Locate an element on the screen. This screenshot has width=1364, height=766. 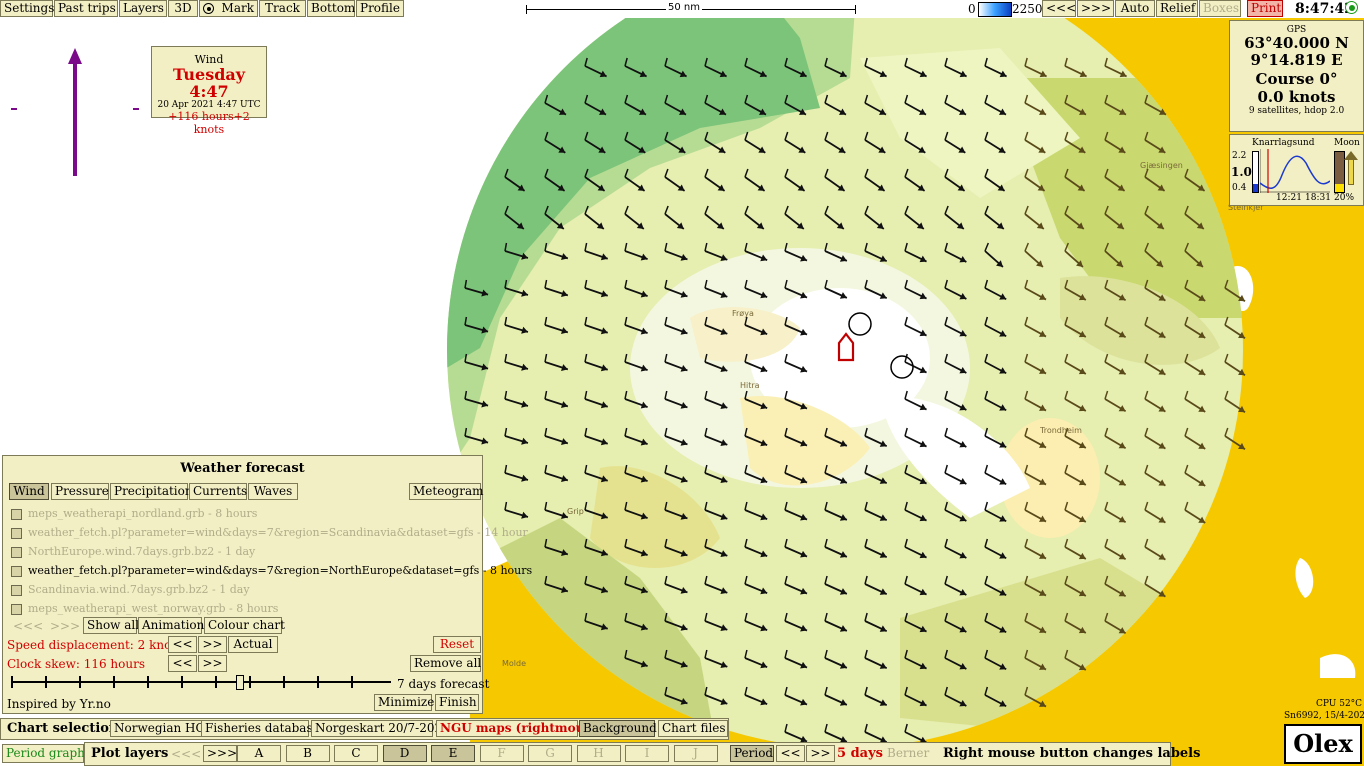
actual-button: Actual is located at coordinates (253, 644).